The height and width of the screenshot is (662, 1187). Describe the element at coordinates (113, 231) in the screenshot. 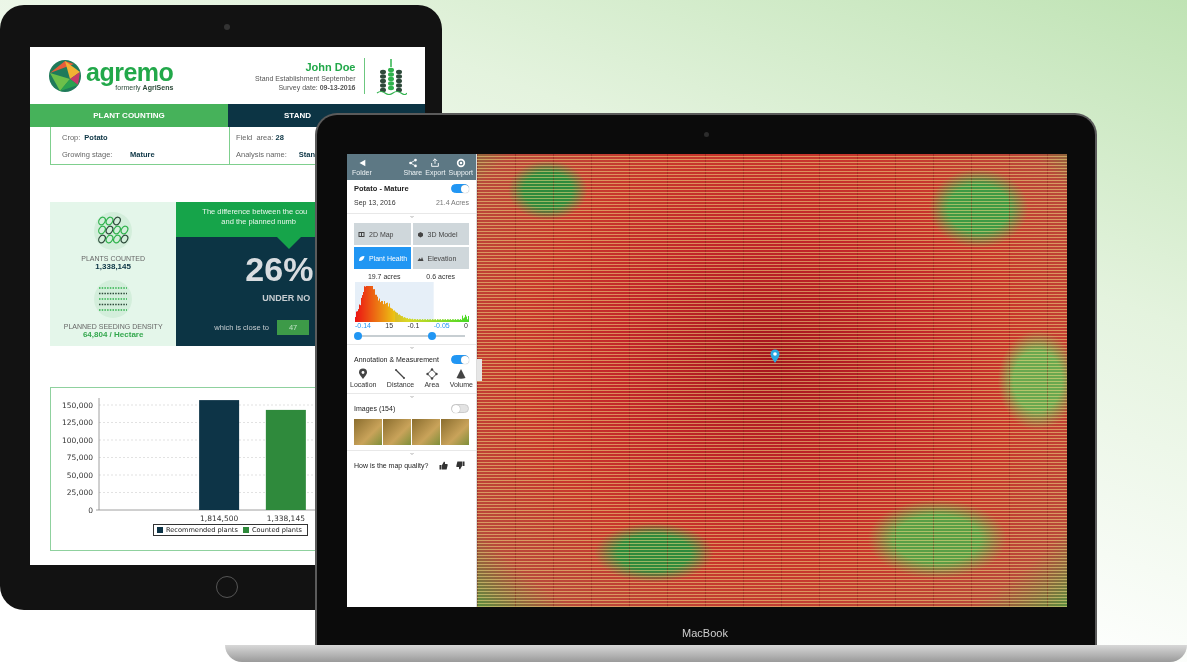

I see `leaves-icon` at that location.